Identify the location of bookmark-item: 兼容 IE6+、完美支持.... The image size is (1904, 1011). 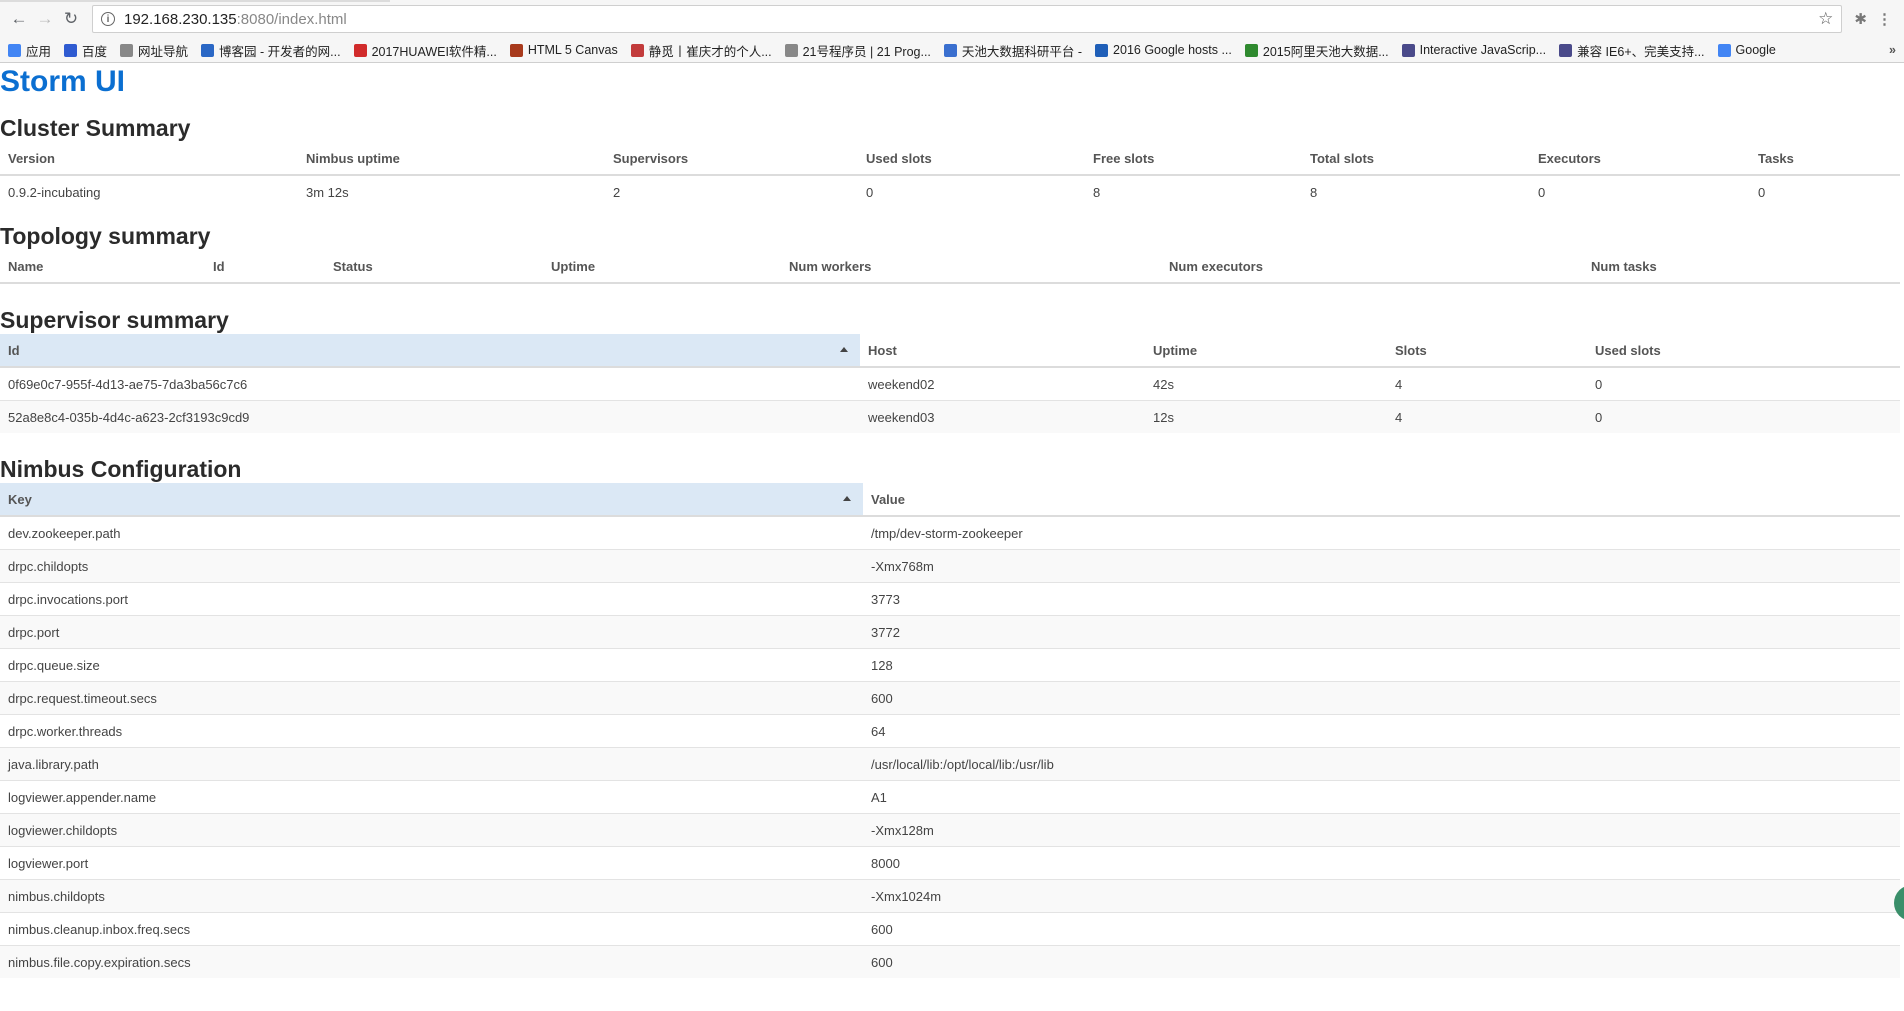
(1632, 50).